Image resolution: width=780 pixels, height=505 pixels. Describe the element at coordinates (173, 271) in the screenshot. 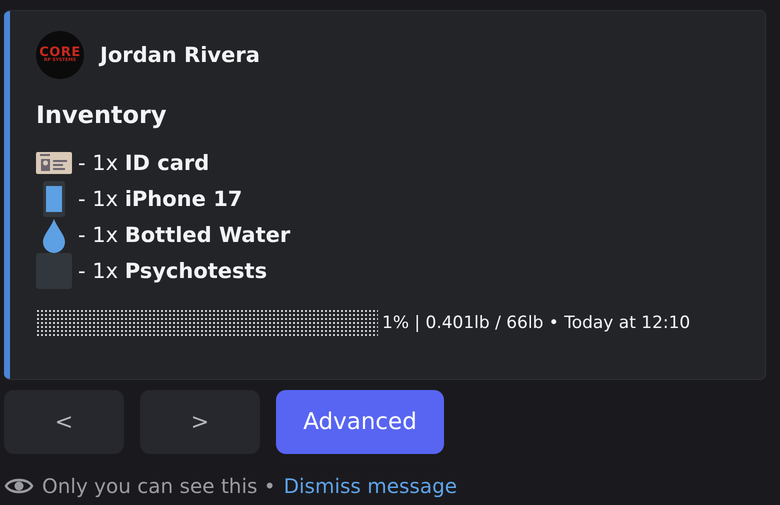

I see `inventory-item: - 1x Psychotests` at that location.